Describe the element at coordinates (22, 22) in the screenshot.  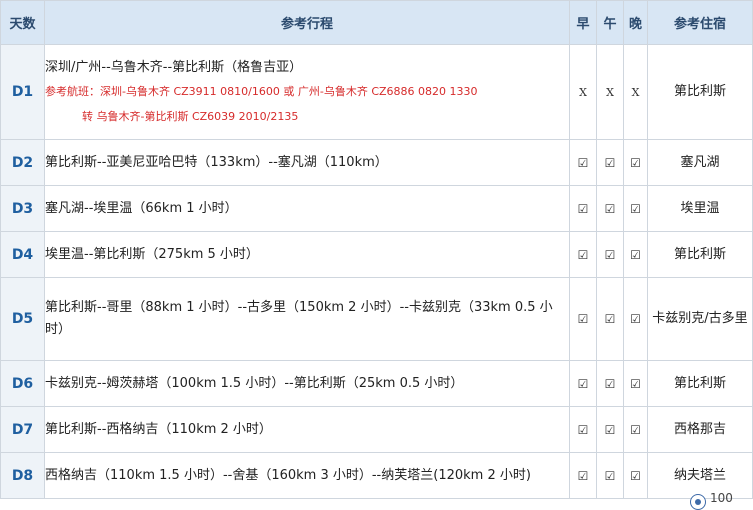
I see `header-day: 天数` at that location.